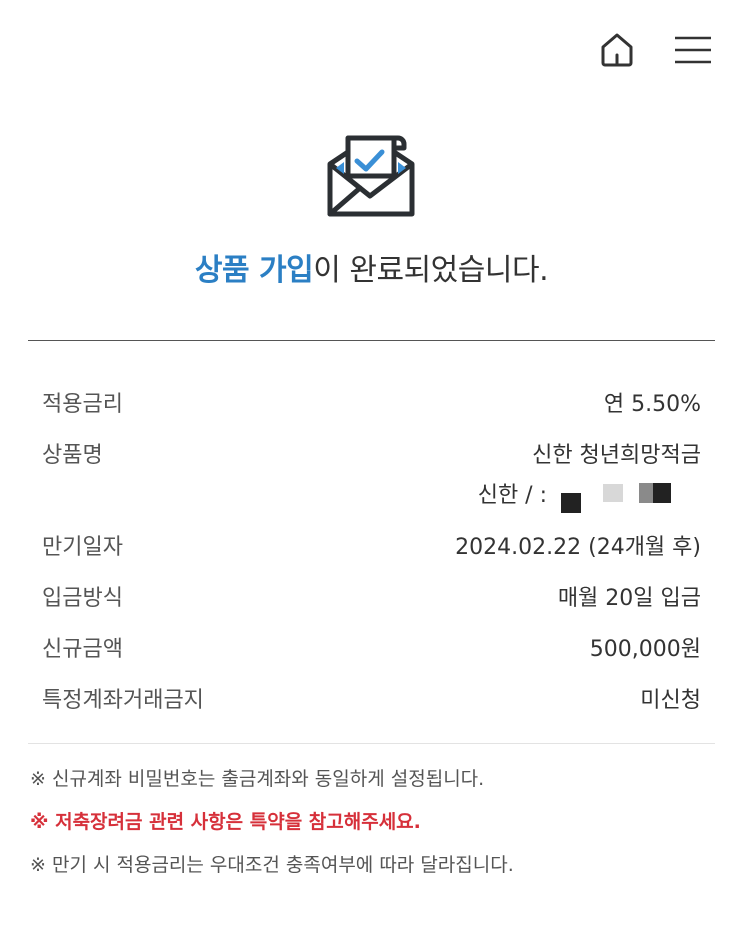 Image resolution: width=743 pixels, height=949 pixels. Describe the element at coordinates (82, 598) in the screenshot. I see `detail-label: 입금방식` at that location.